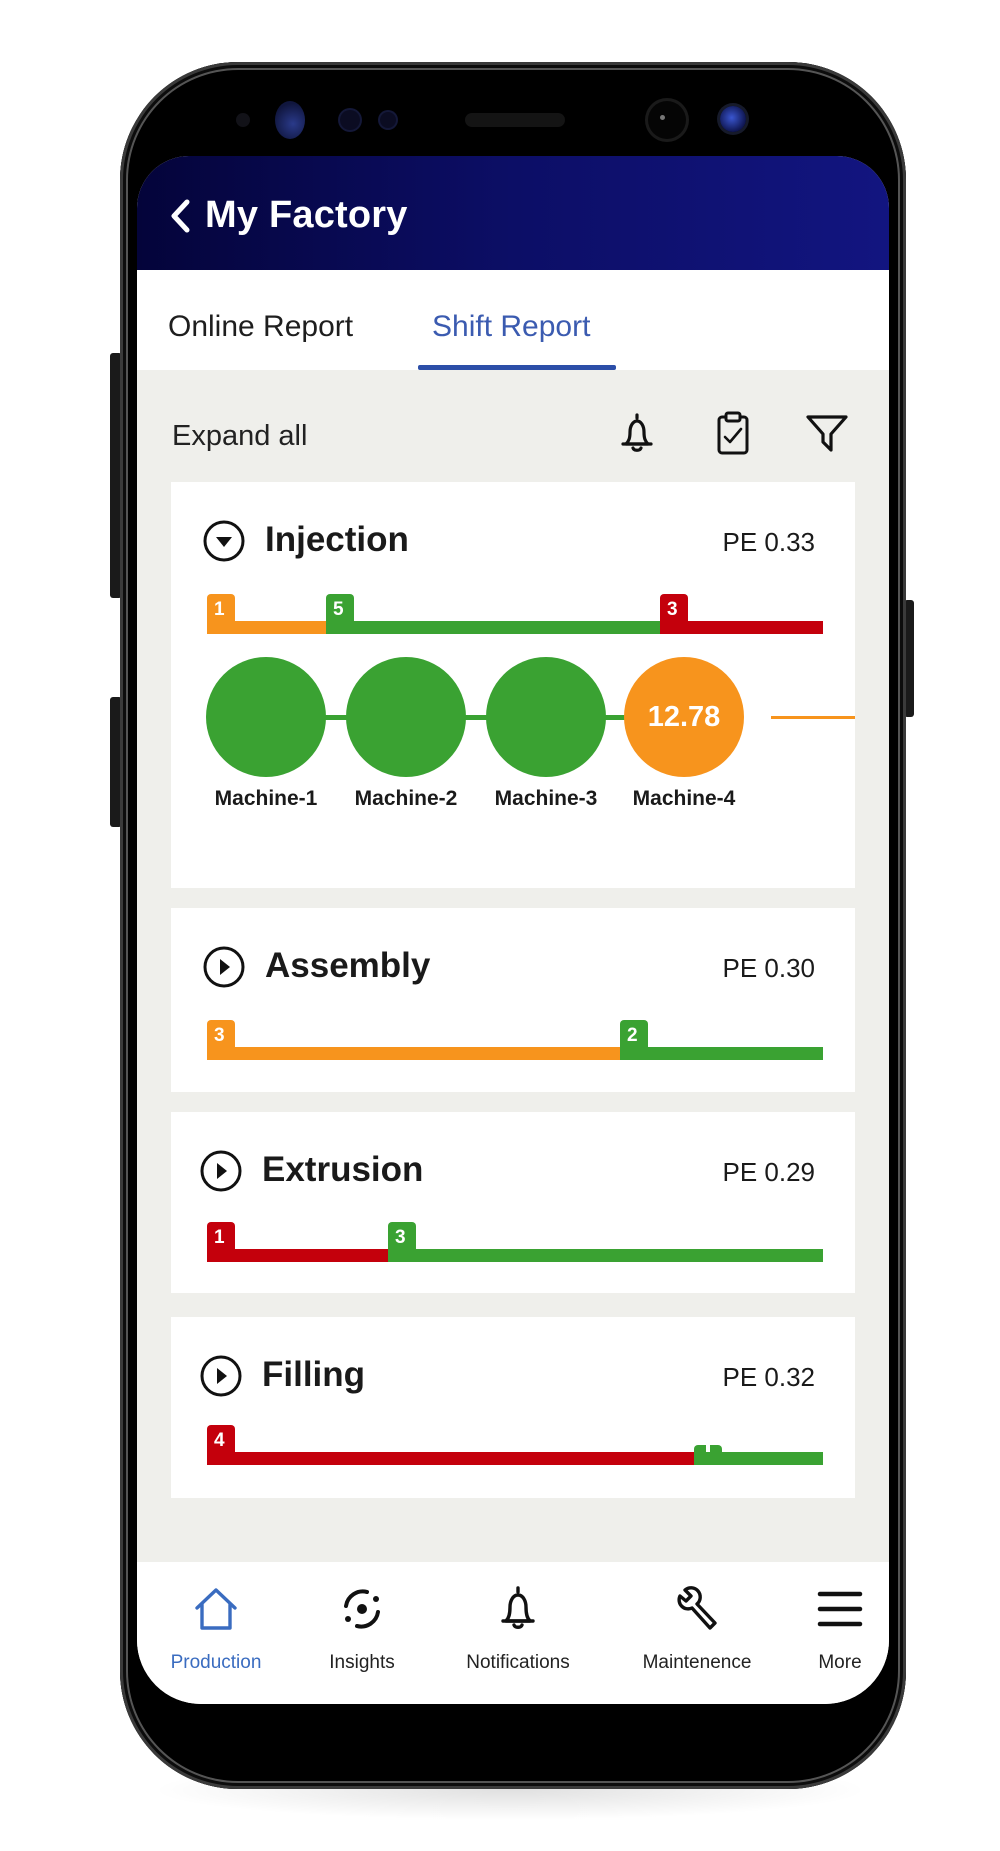  I want to click on insights-icon, so click(362, 1609).